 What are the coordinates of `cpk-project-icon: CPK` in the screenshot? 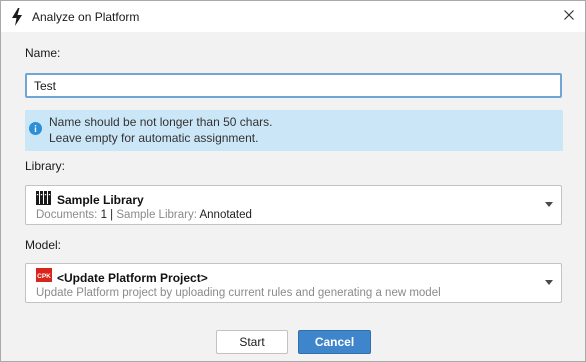 It's located at (44, 276).